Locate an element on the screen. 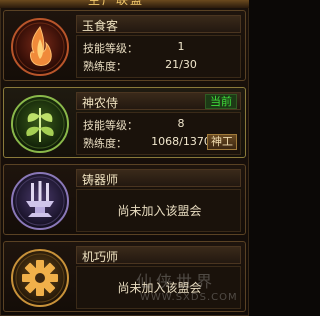 Image resolution: width=320 pixels, height=316 pixels. profession-name-plate: 玉食客 is located at coordinates (158, 24).